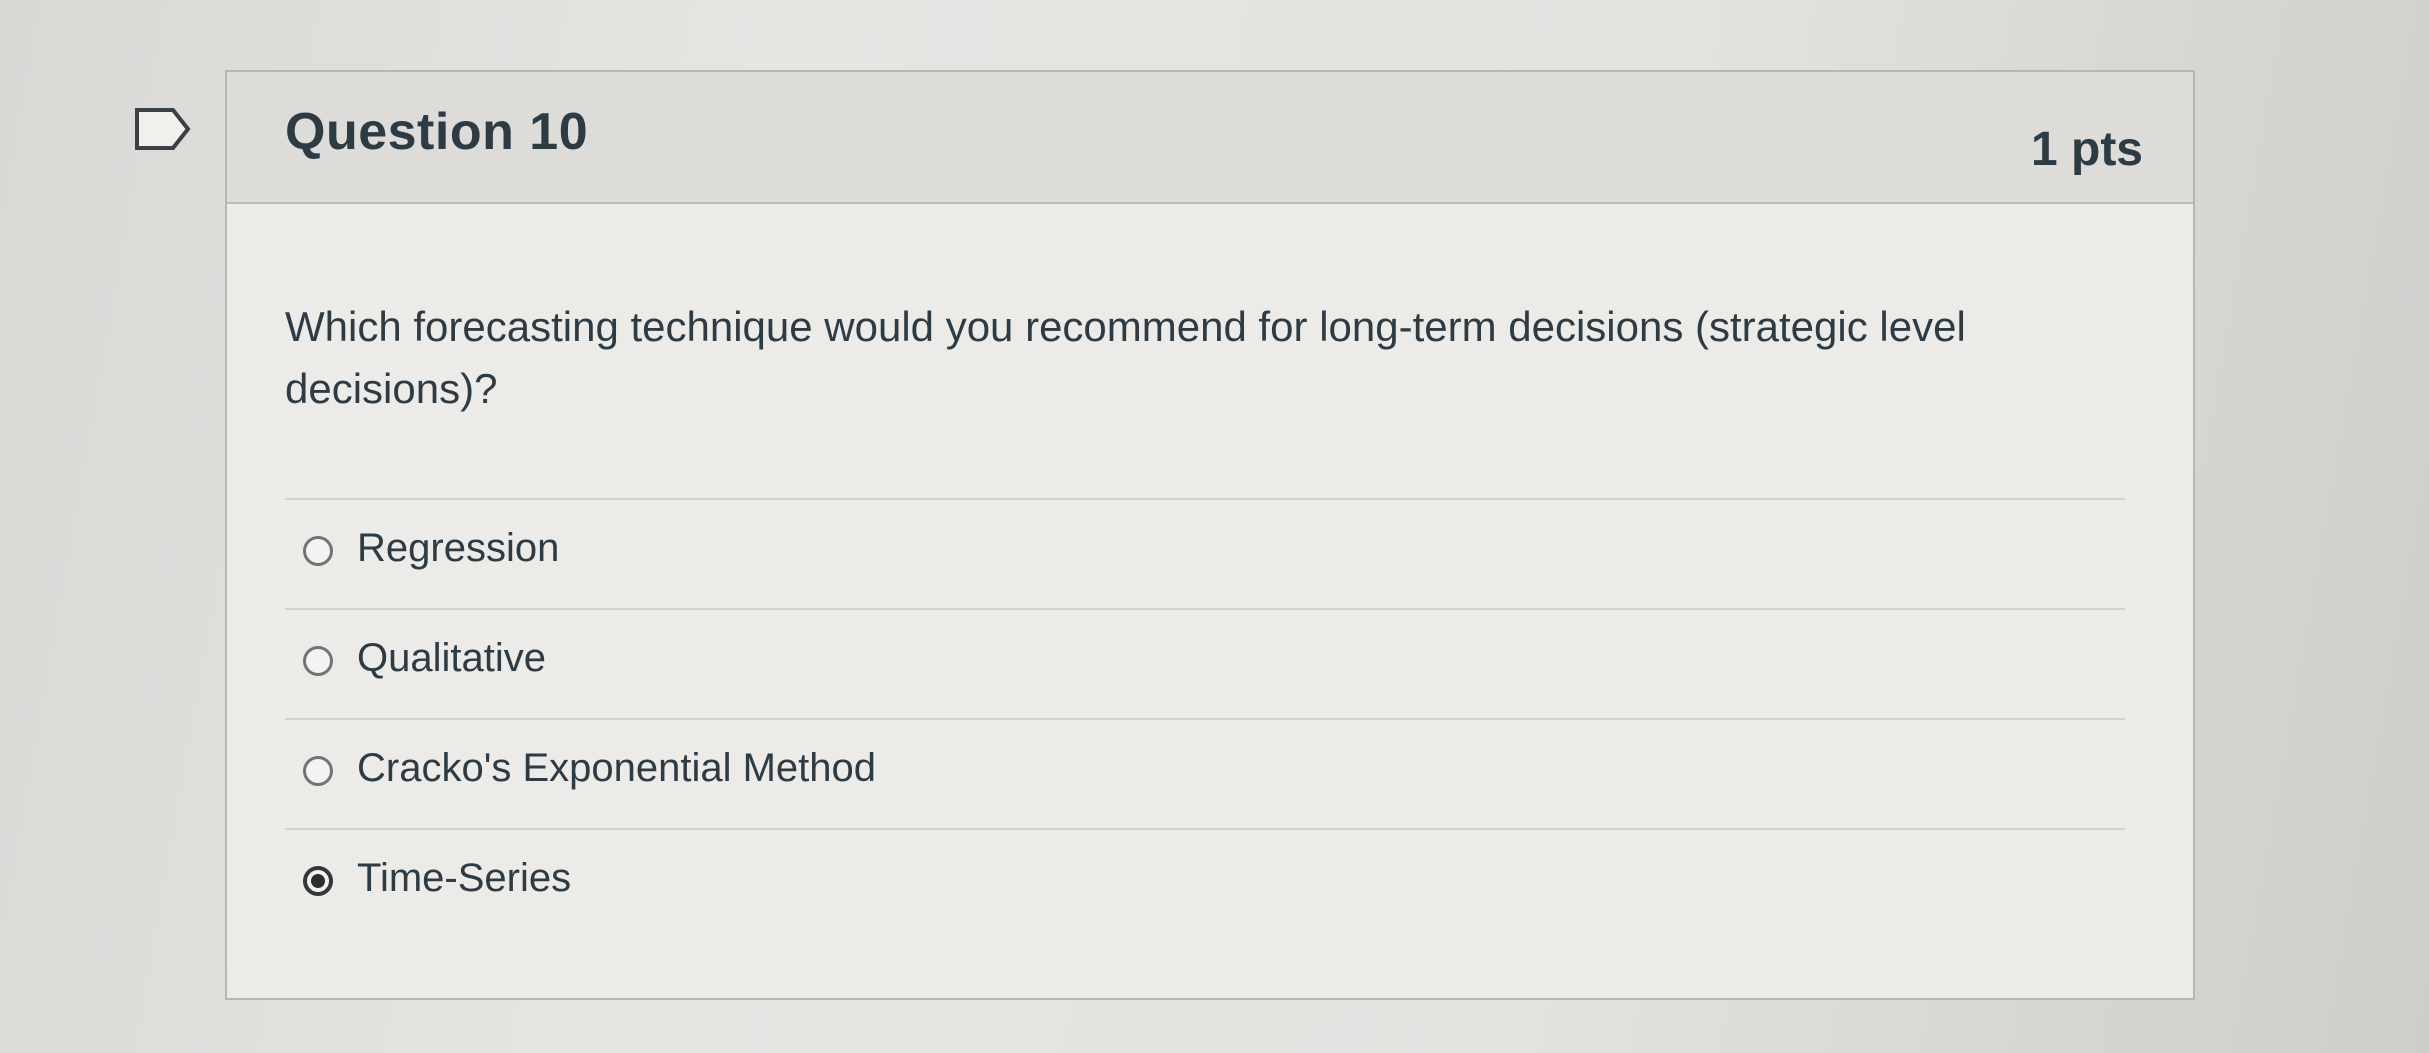  I want to click on flag-question-icon, so click(163, 129).